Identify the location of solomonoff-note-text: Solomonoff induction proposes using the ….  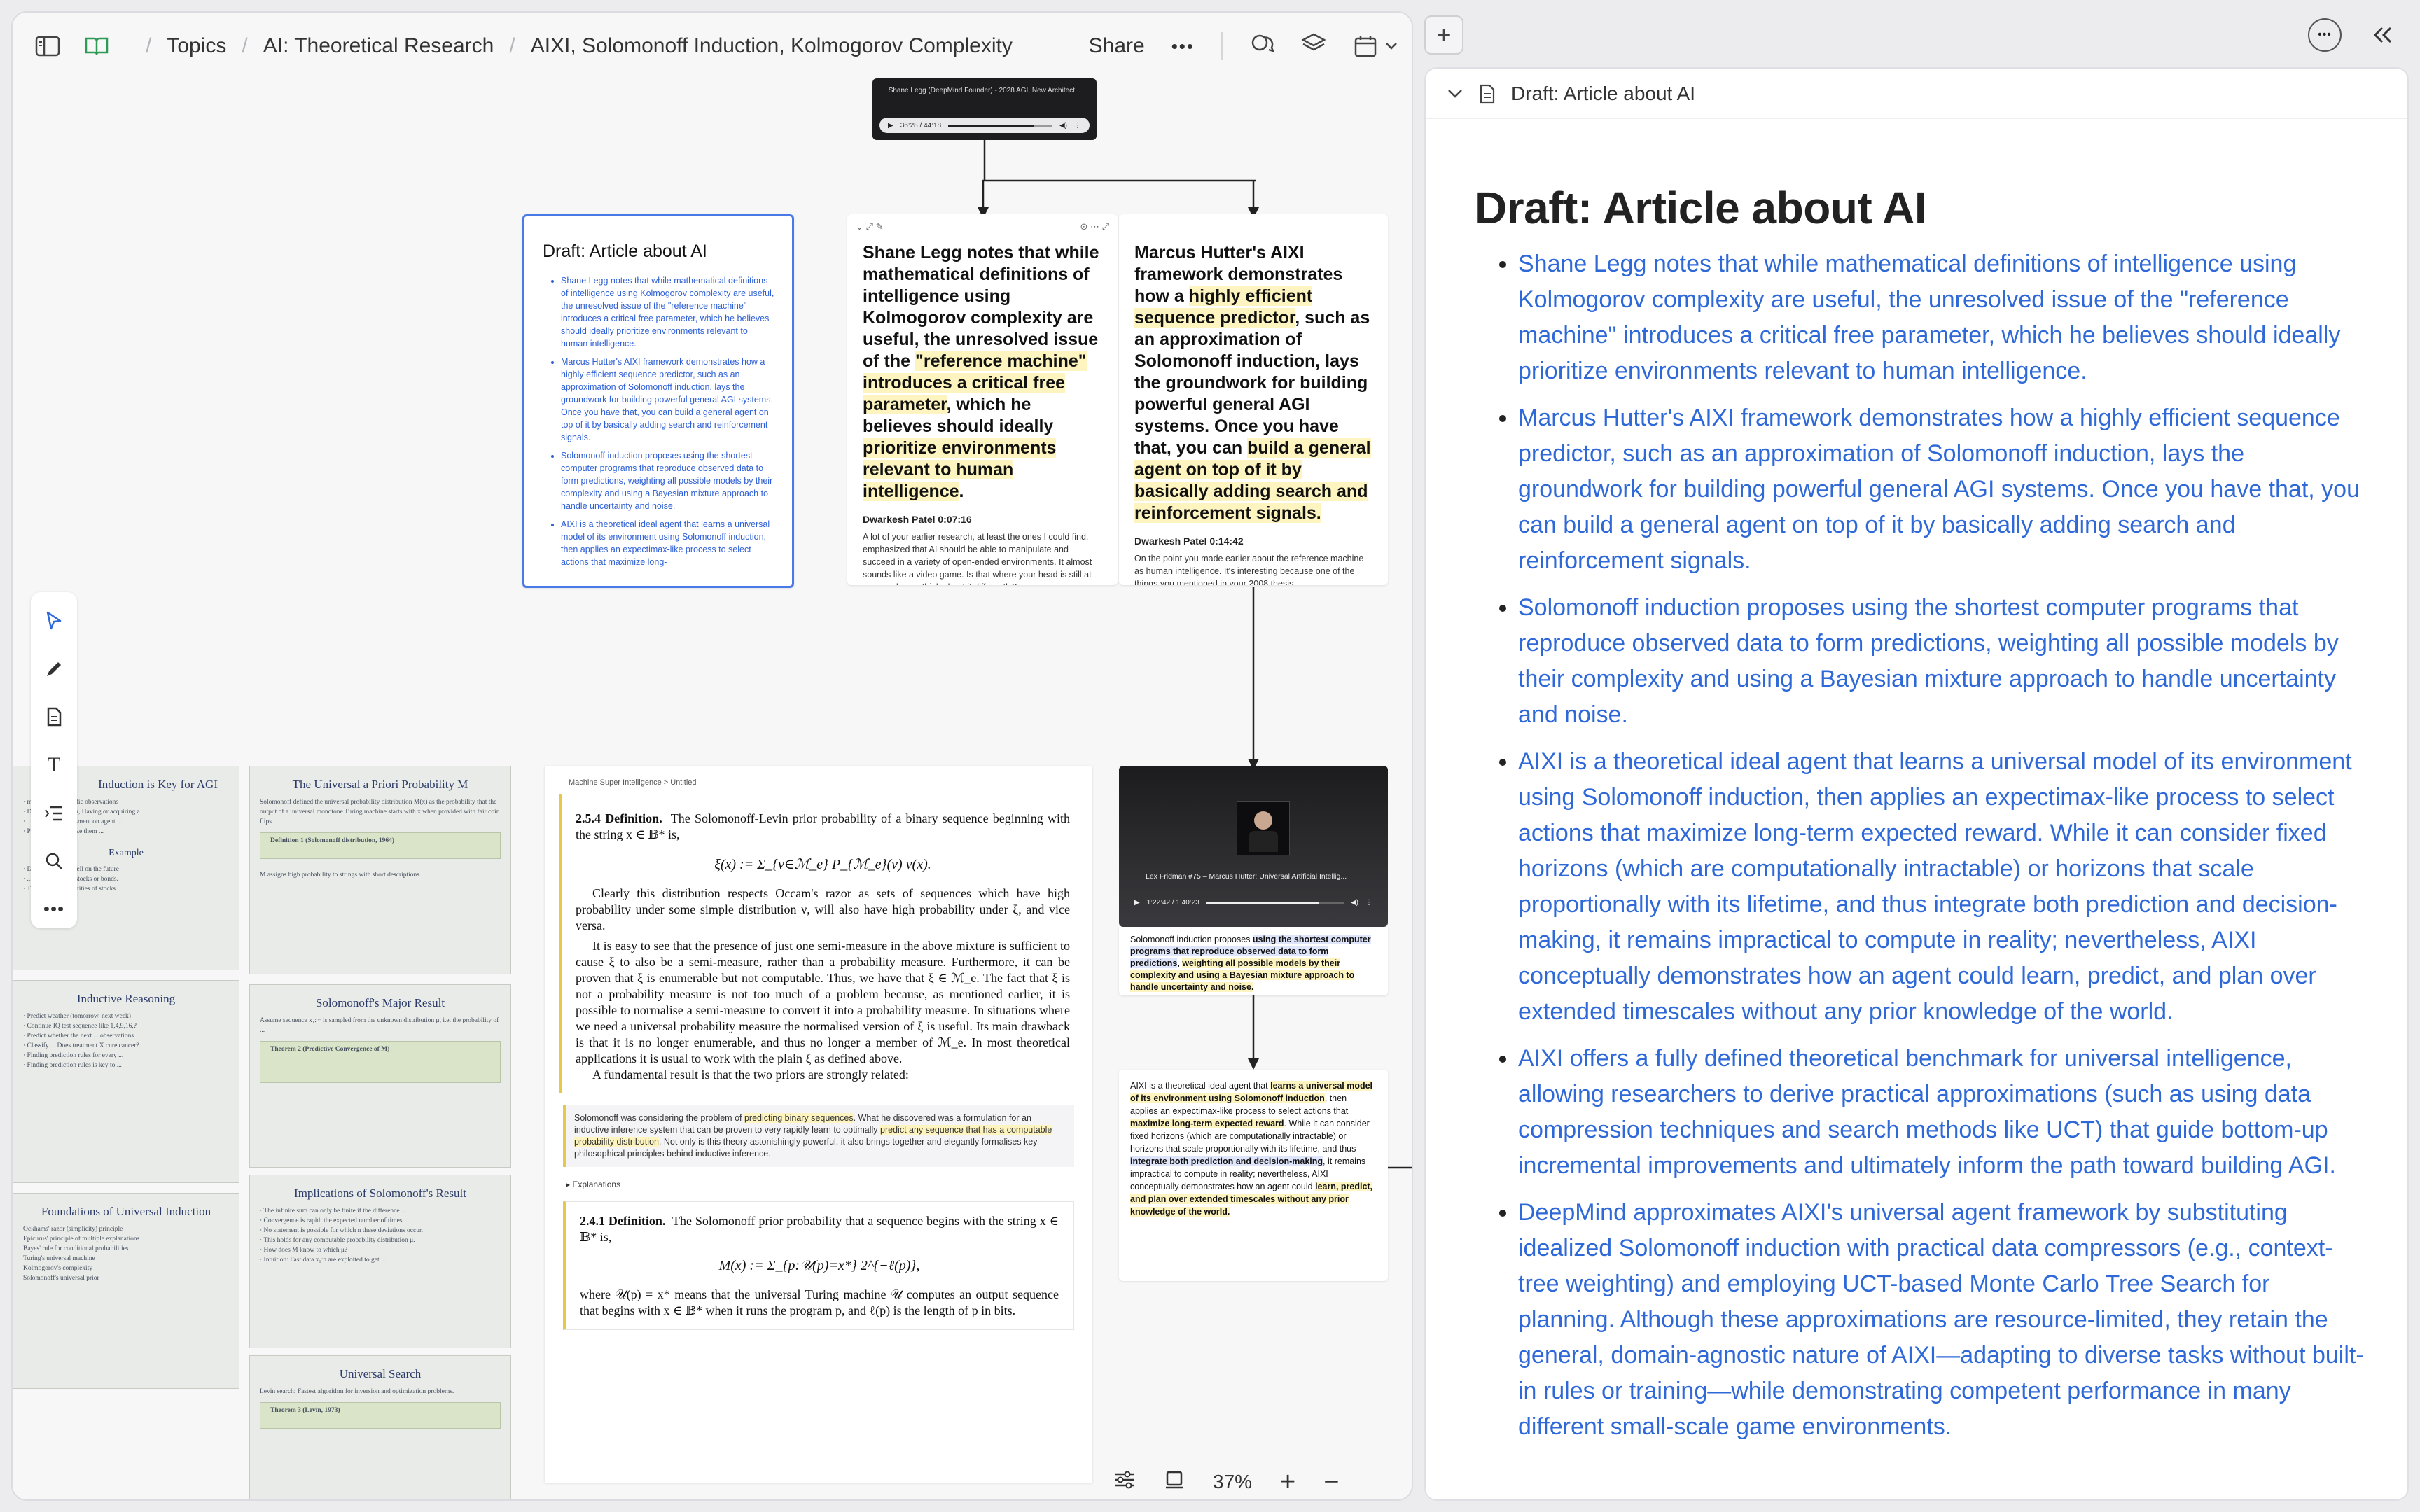
(1253, 961).